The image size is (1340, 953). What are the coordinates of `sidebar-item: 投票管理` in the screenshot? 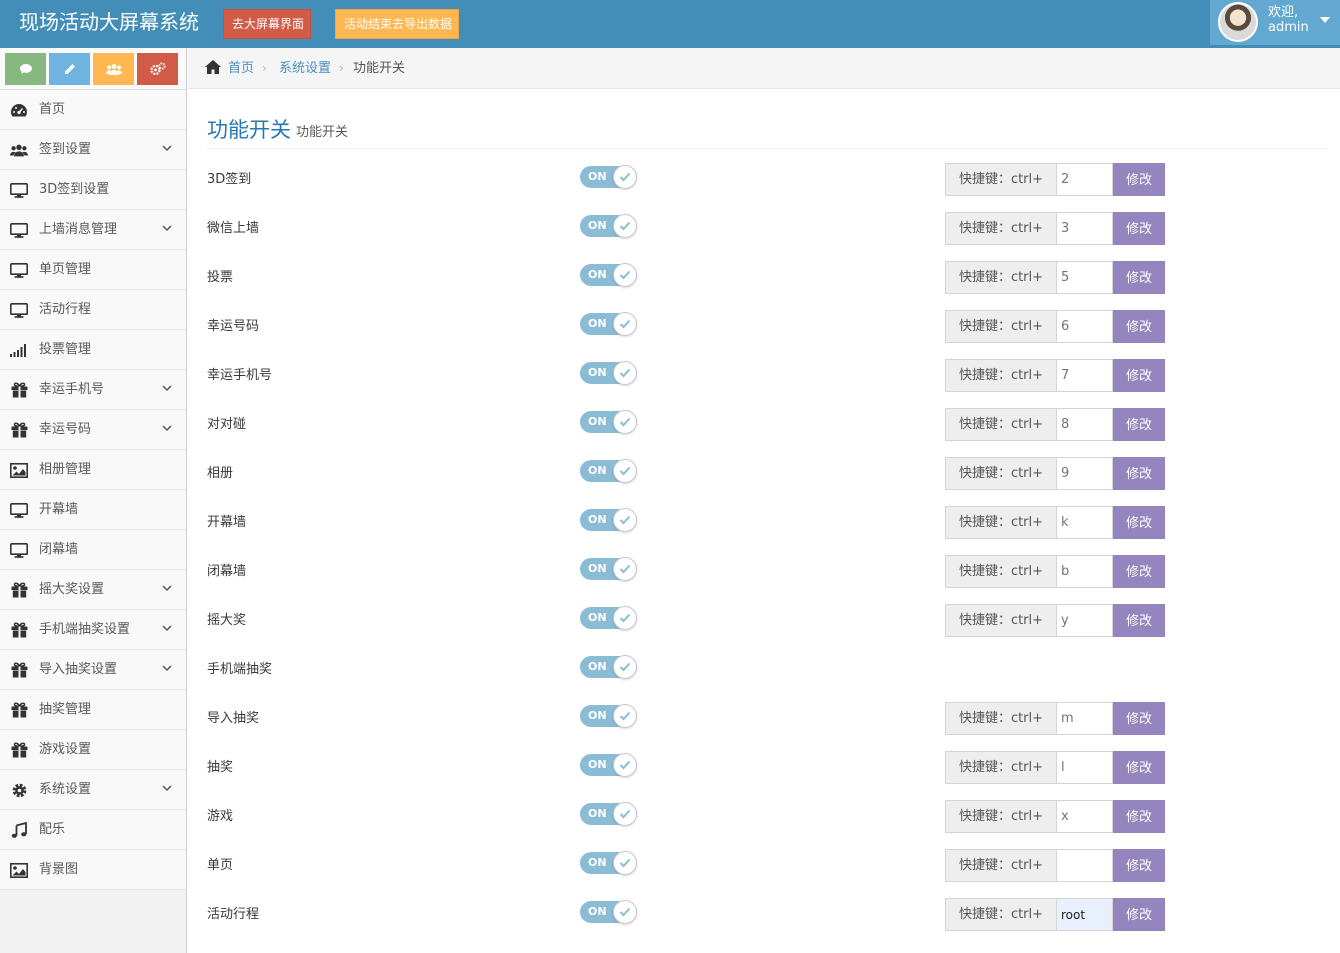 It's located at (93, 350).